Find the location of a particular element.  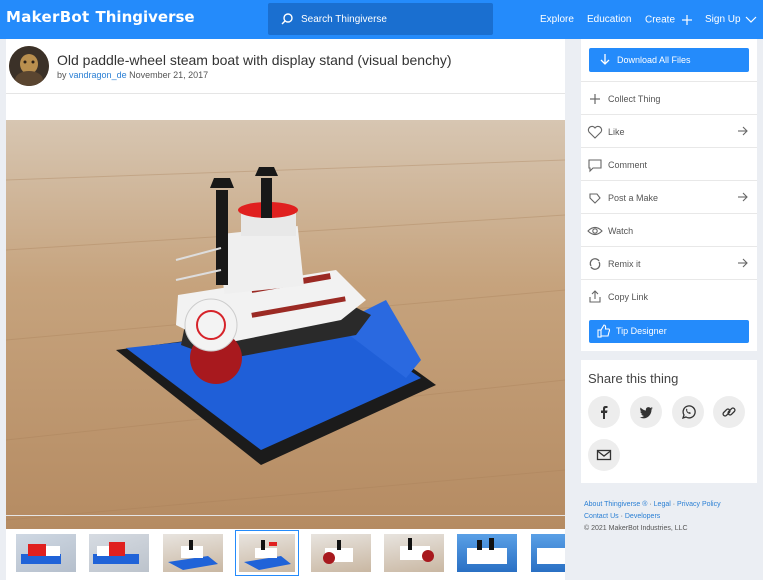

whatsapp-share-button is located at coordinates (688, 412).